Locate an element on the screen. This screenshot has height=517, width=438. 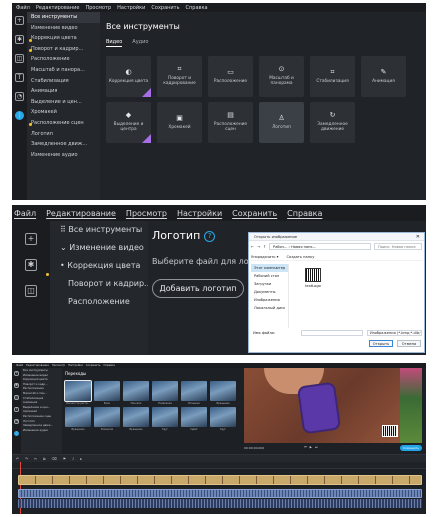
sidebar-item: Стабилизация is located at coordinates (63, 81).